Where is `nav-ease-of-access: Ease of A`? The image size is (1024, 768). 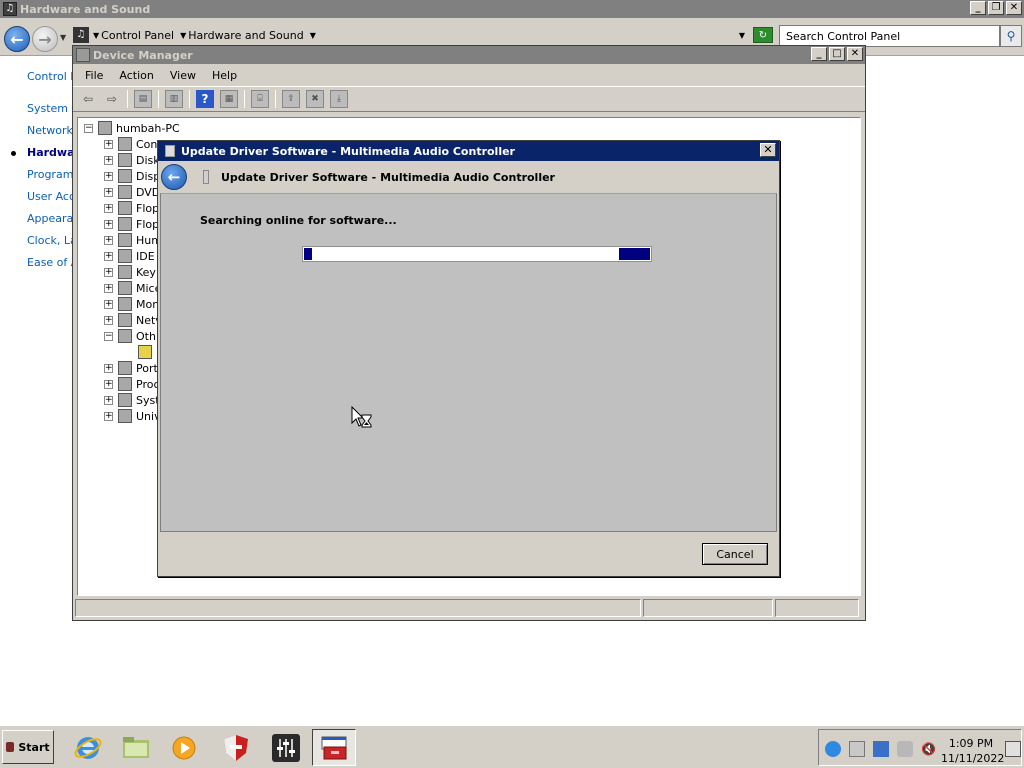 nav-ease-of-access: Ease of A is located at coordinates (49, 262).